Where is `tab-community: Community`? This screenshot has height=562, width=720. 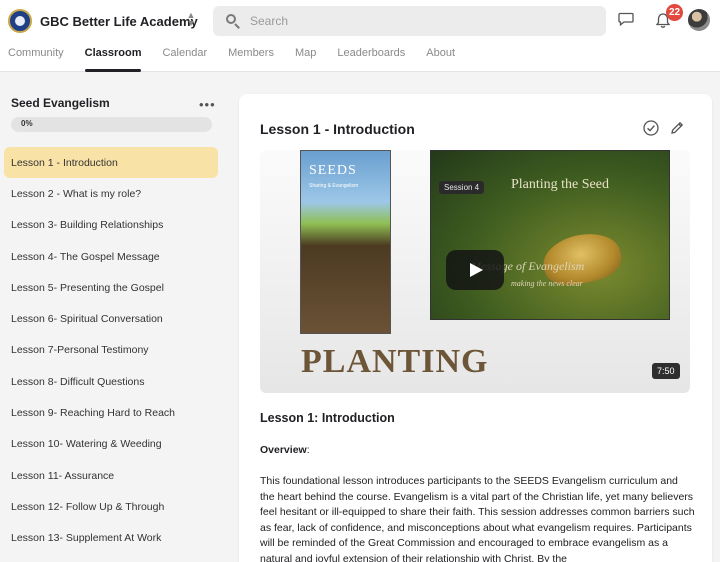 tab-community: Community is located at coordinates (36, 58).